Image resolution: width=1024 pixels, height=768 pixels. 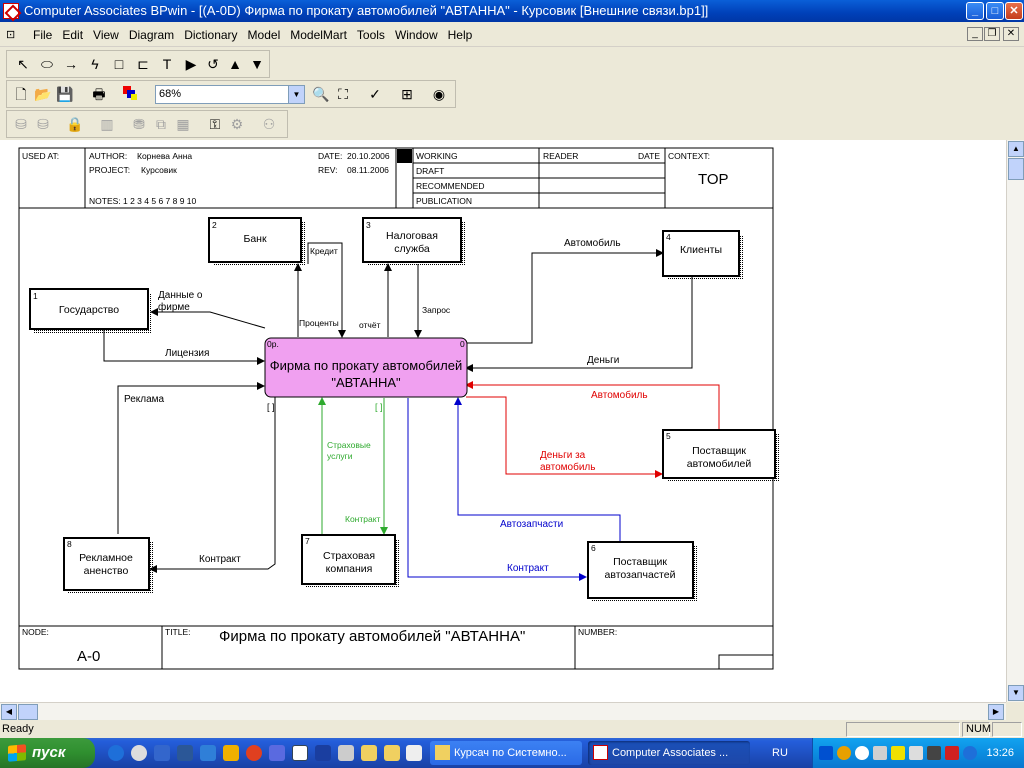 What do you see at coordinates (119, 64) in the screenshot?
I see `box-tool-icon: □` at bounding box center [119, 64].